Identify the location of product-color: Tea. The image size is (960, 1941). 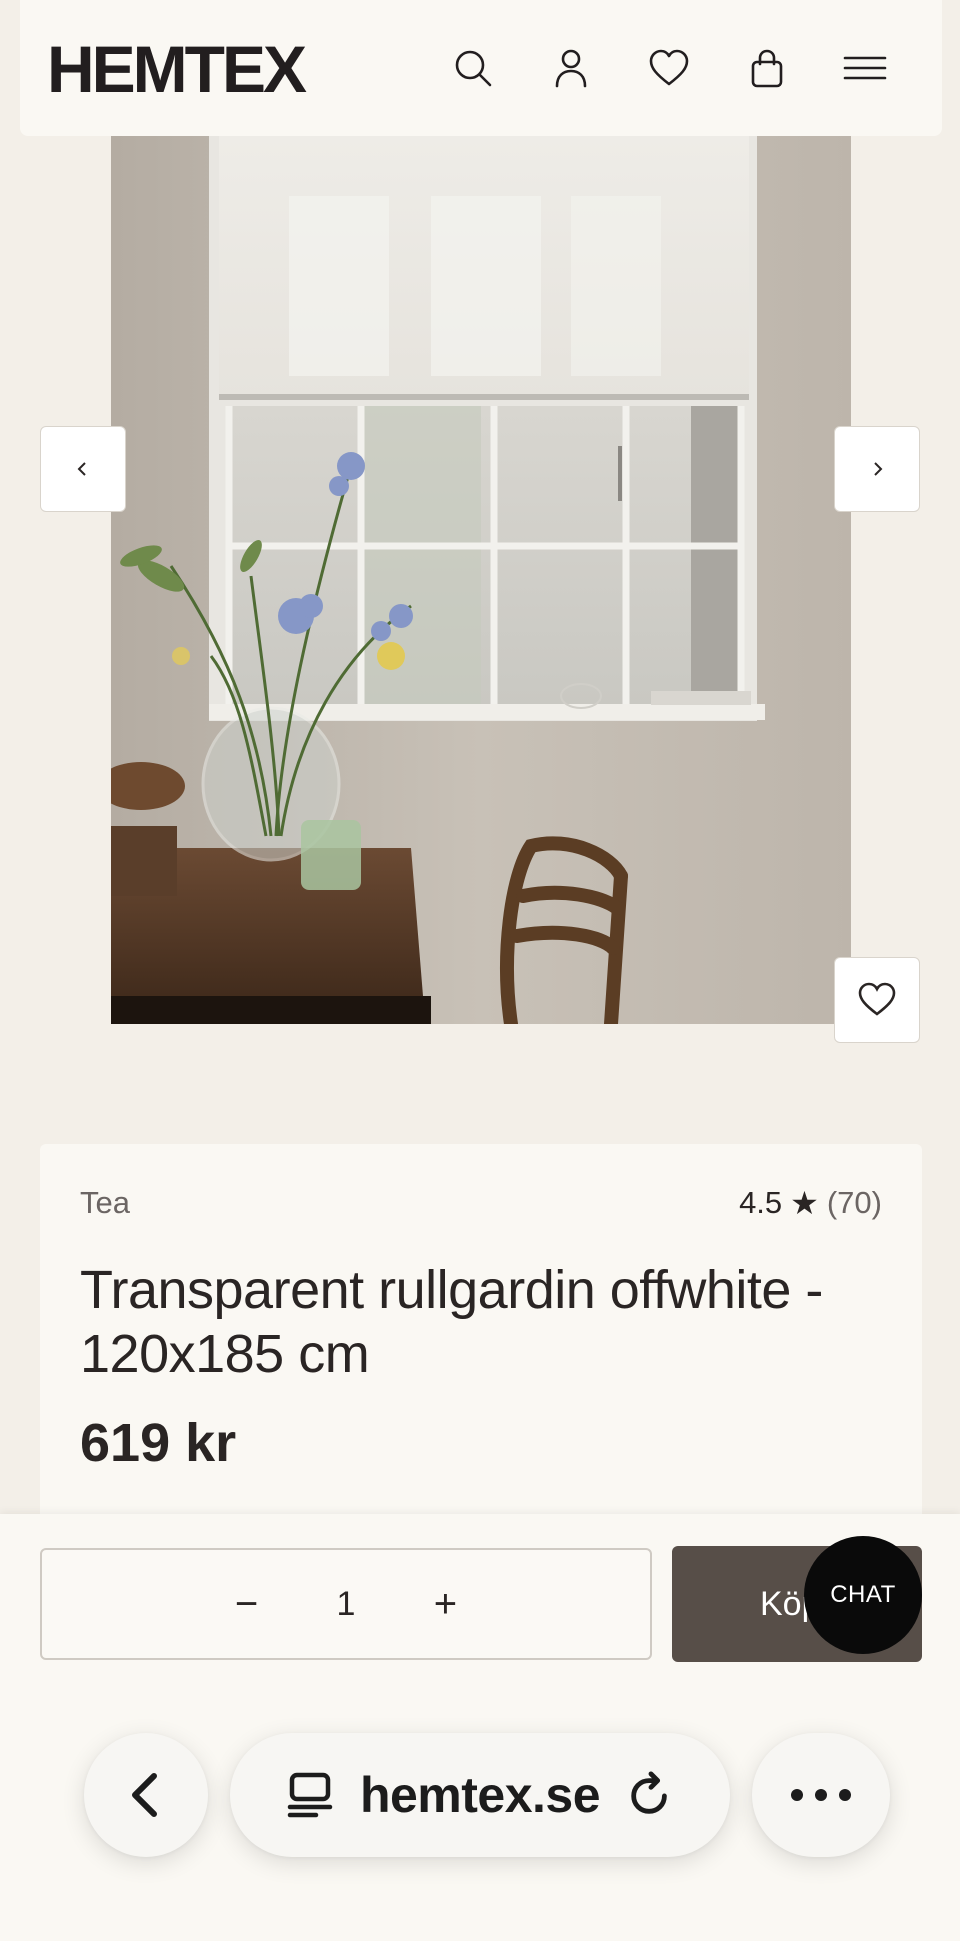
(105, 1202).